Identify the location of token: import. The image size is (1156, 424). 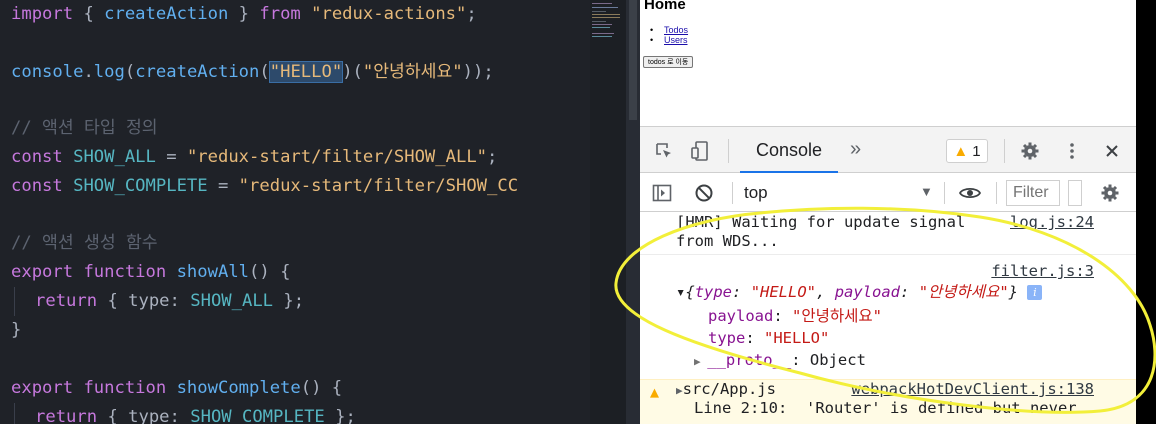
(42, 14).